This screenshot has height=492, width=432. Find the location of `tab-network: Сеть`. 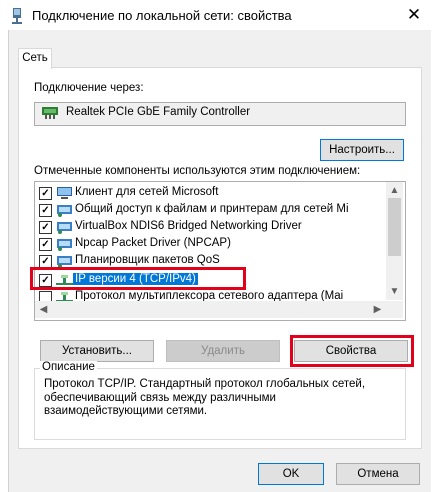

tab-network: Сеть is located at coordinates (35, 58).